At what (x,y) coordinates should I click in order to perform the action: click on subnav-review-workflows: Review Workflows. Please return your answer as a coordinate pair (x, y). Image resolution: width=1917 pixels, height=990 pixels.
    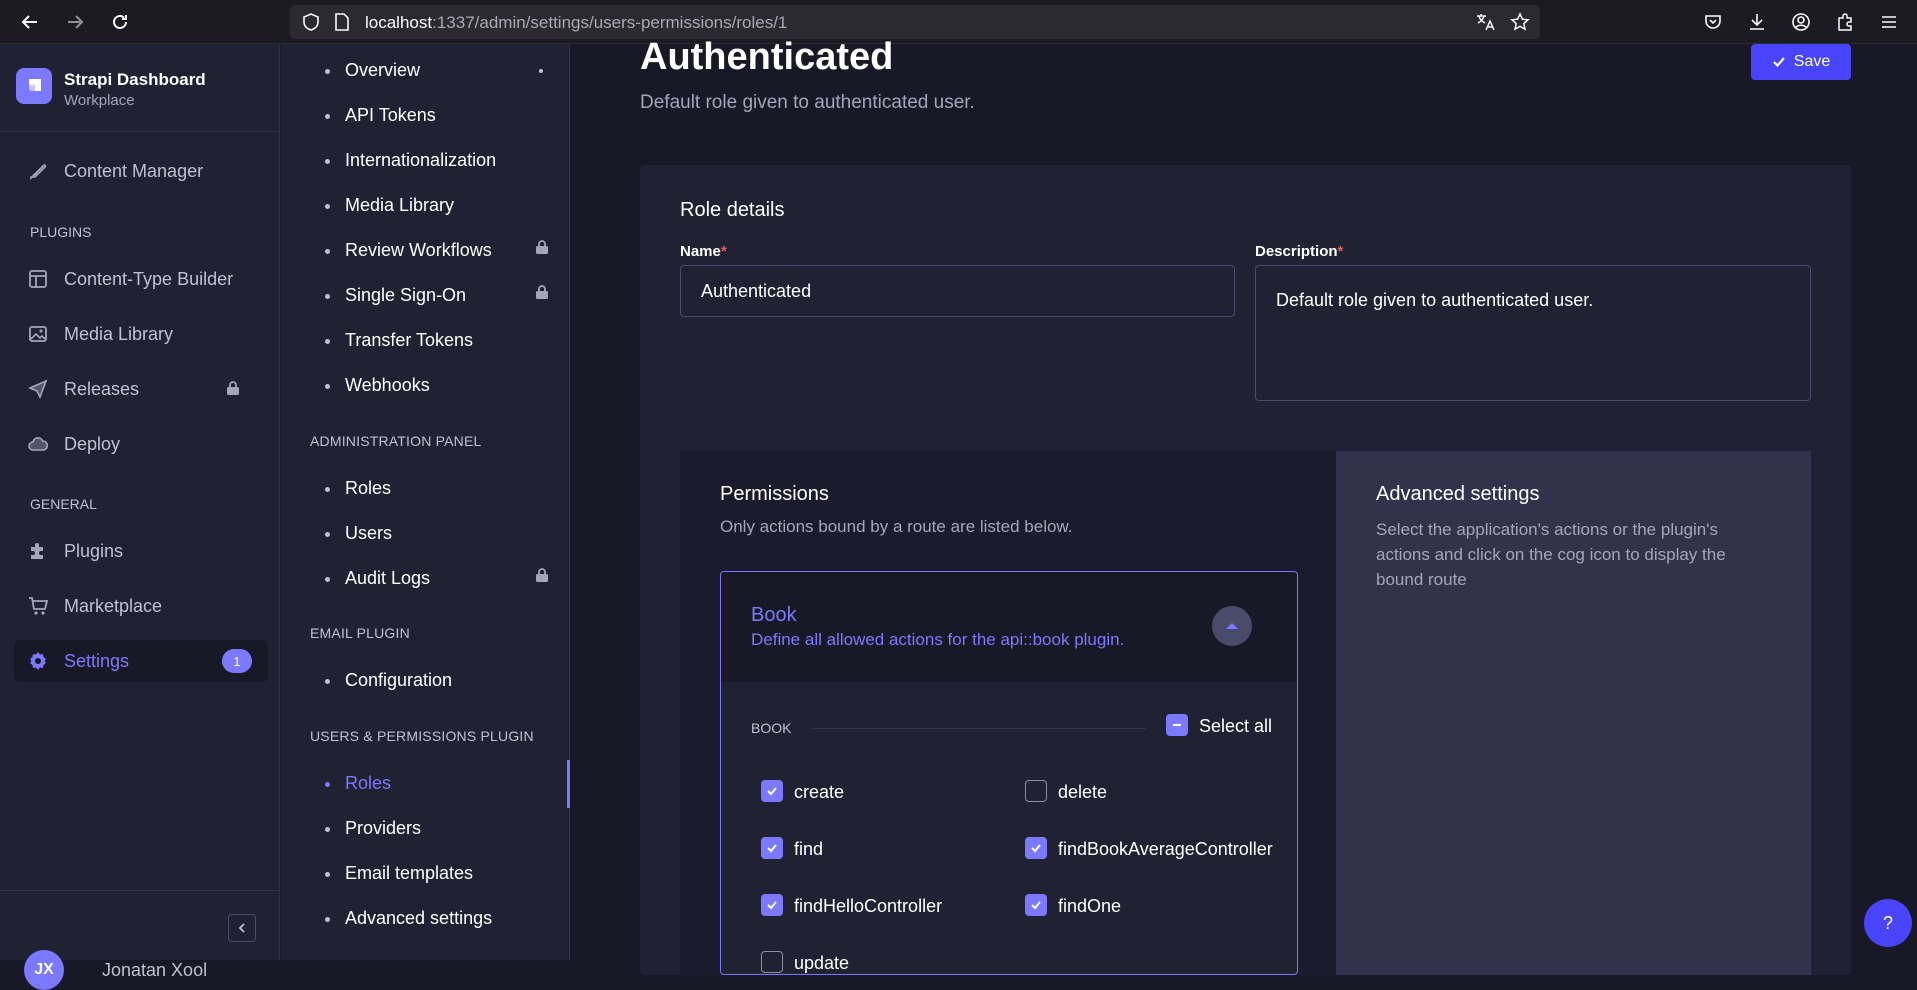
    Looking at the image, I should click on (418, 250).